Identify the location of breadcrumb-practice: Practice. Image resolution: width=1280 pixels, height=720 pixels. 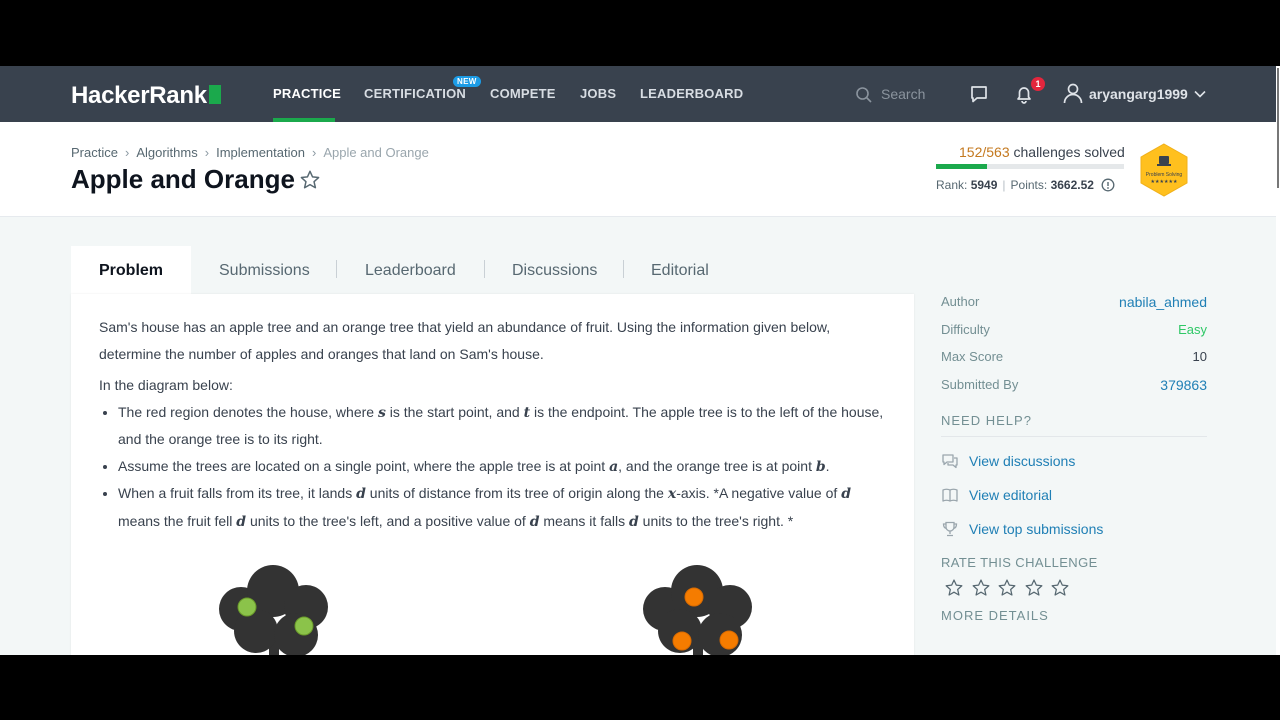
(94, 152).